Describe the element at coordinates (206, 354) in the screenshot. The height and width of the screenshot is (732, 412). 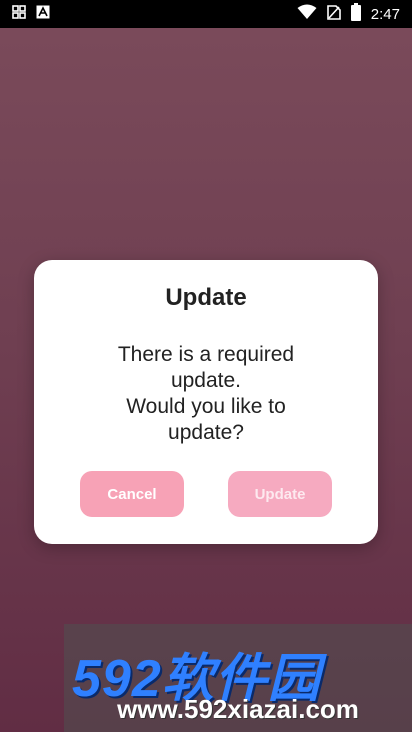
I see `dialog-message-line-1: There is a required` at that location.